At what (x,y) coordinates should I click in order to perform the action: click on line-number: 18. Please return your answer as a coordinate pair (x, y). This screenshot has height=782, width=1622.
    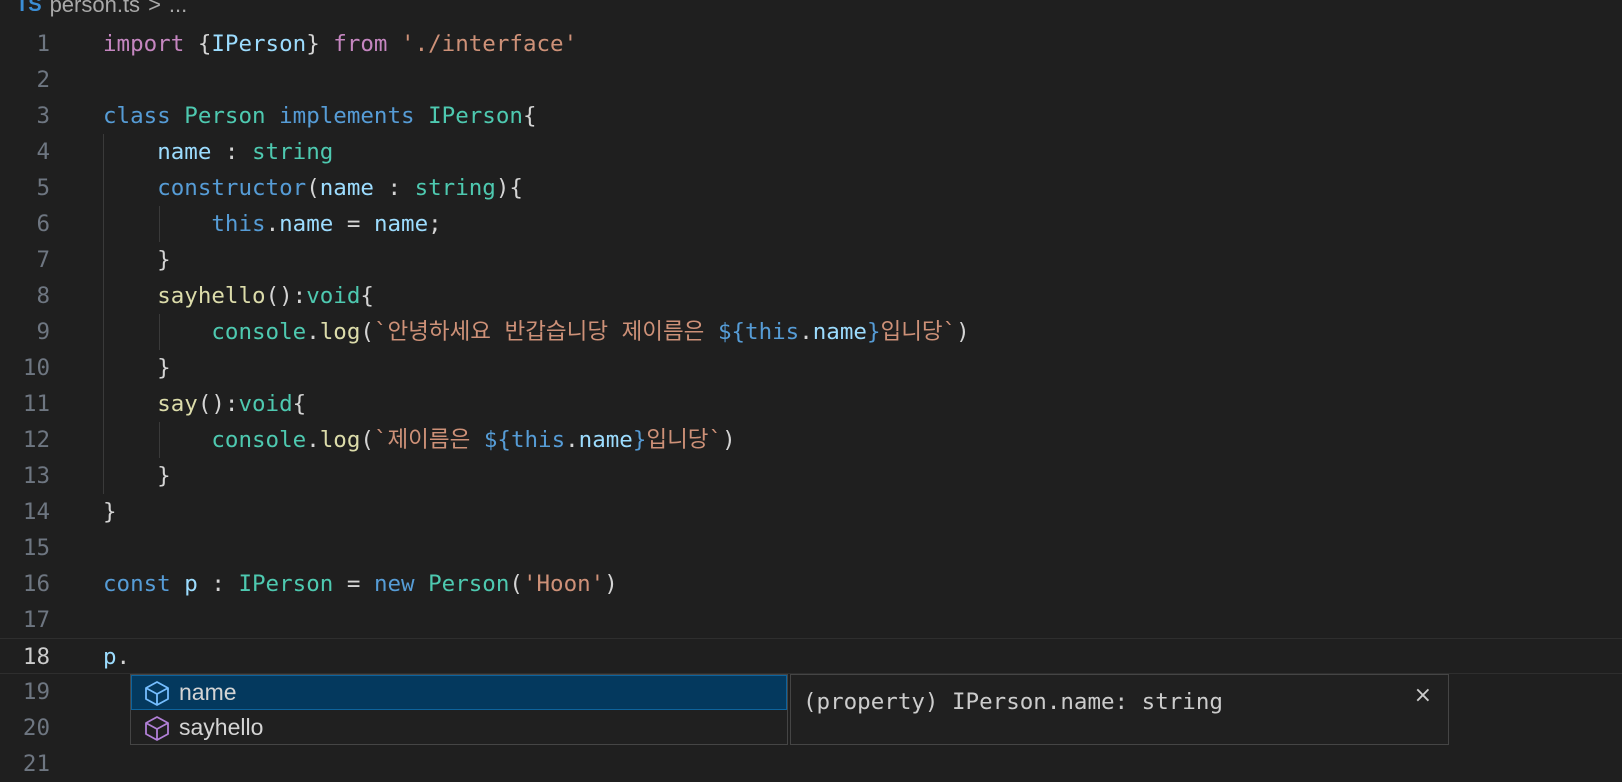
    Looking at the image, I should click on (36, 657).